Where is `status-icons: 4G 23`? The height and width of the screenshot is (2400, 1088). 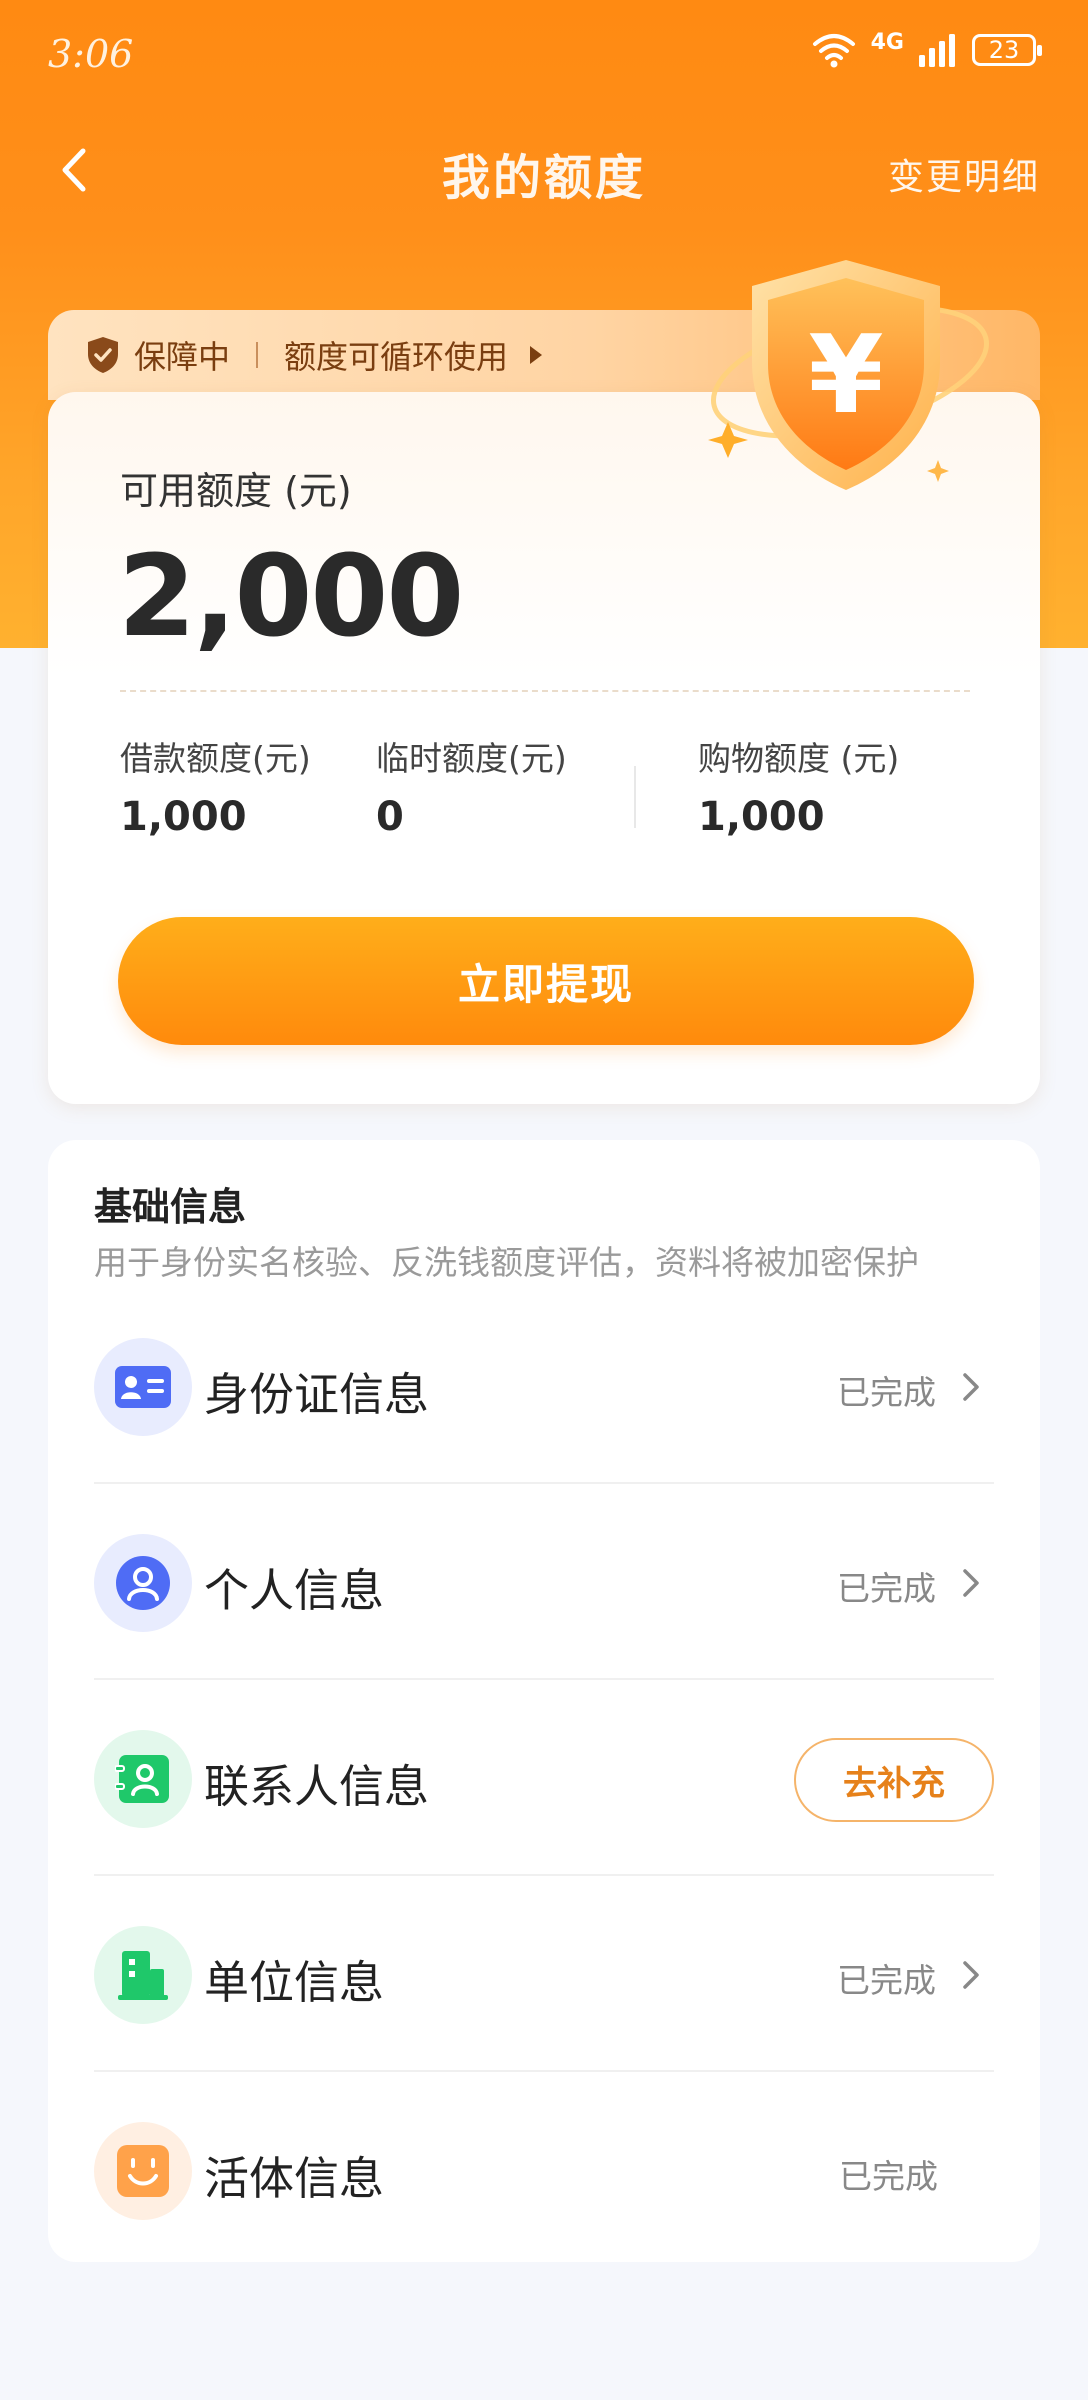 status-icons: 4G 23 is located at coordinates (926, 48).